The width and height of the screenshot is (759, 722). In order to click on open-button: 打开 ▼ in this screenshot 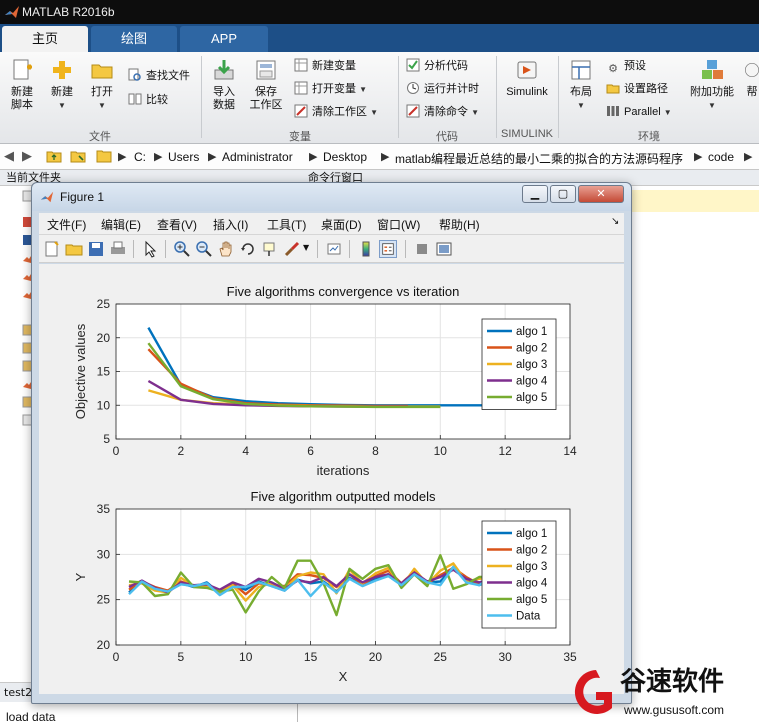, I will do `click(102, 85)`.